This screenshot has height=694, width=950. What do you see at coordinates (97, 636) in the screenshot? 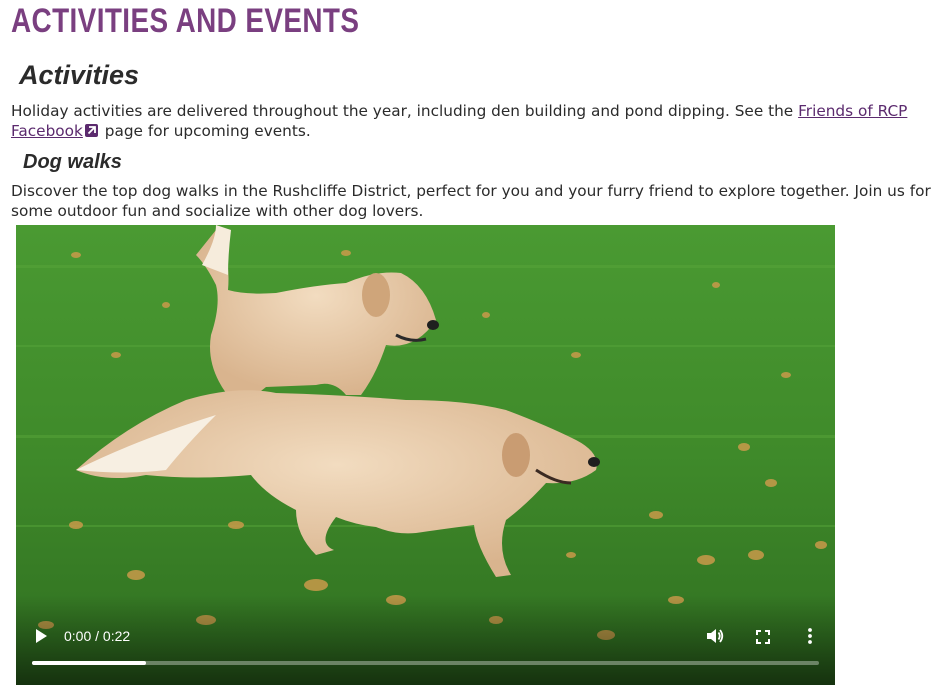
I see `video-time-display: 0:00 / 0:22` at bounding box center [97, 636].